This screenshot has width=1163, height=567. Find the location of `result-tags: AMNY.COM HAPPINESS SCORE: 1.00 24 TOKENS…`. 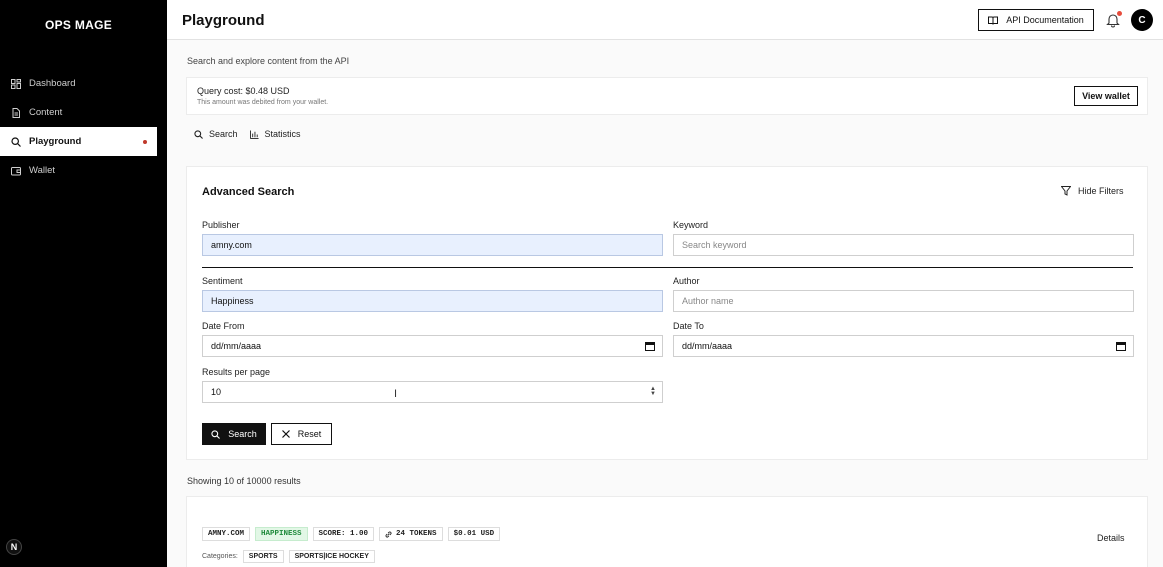

result-tags: AMNY.COM HAPPINESS SCORE: 1.00 24 TOKENS… is located at coordinates (351, 534).